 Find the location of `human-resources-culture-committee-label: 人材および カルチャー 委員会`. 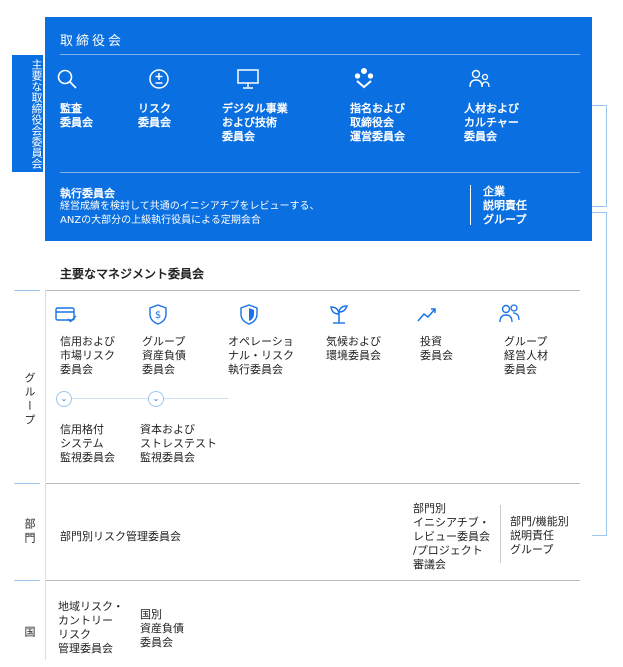

human-resources-culture-committee-label: 人材および カルチャー 委員会 is located at coordinates (491, 122).